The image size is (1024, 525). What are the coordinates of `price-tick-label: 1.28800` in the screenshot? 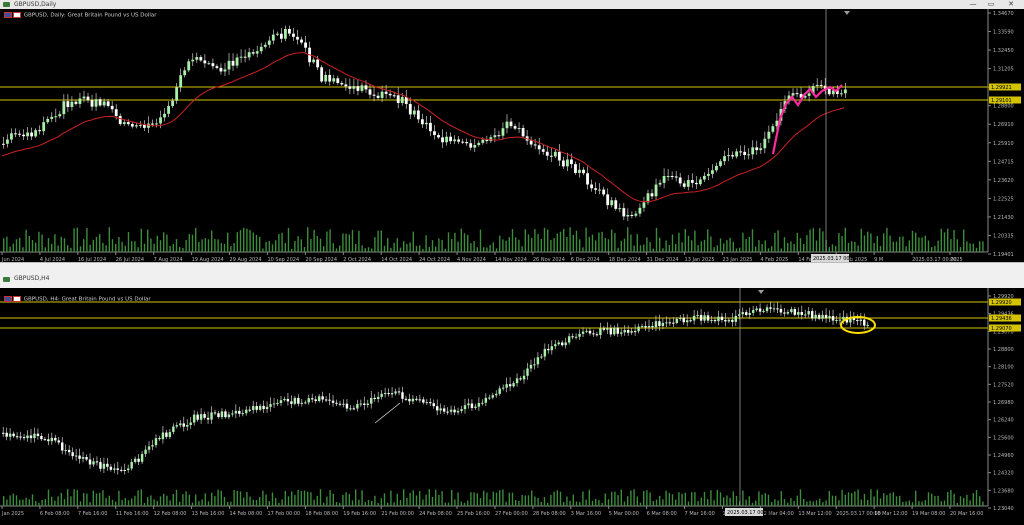 It's located at (1003, 350).